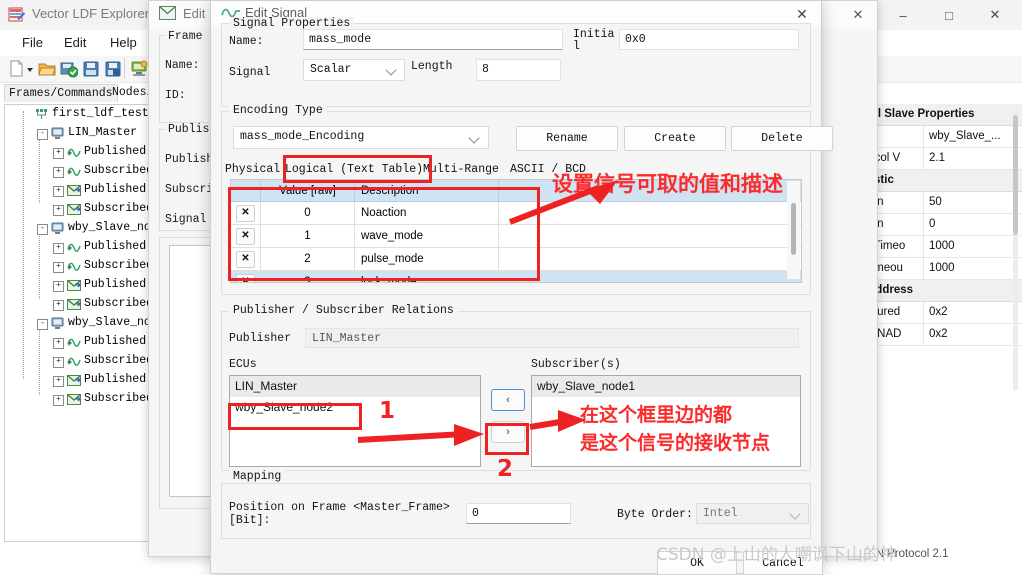  What do you see at coordinates (782, 138) in the screenshot?
I see `delete-button: Delete` at bounding box center [782, 138].